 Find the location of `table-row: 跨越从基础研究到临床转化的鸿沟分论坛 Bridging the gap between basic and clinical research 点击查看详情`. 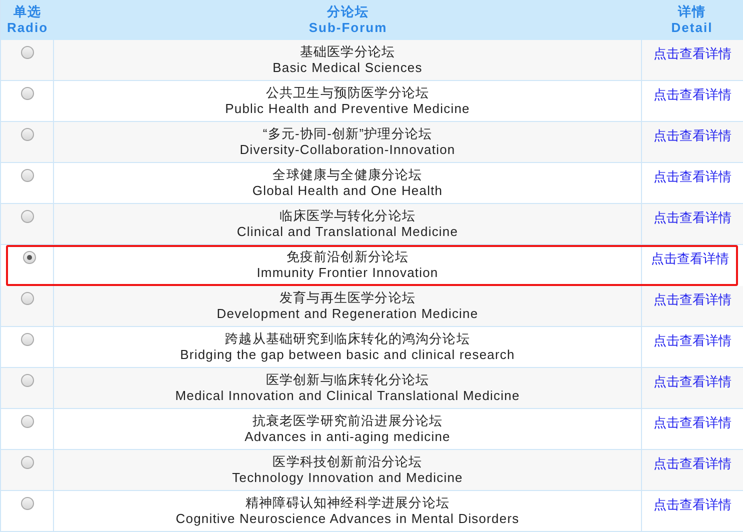

table-row: 跨越从基础研究到临床转化的鸿沟分论坛 Bridging the gap between basic and clinical research 点击查看详情 is located at coordinates (372, 347).